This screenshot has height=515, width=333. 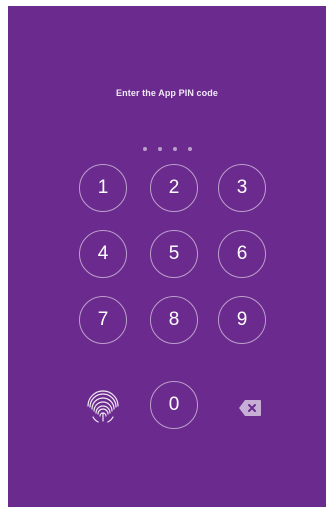 I want to click on keypad-key-7: 7, so click(x=103, y=320).